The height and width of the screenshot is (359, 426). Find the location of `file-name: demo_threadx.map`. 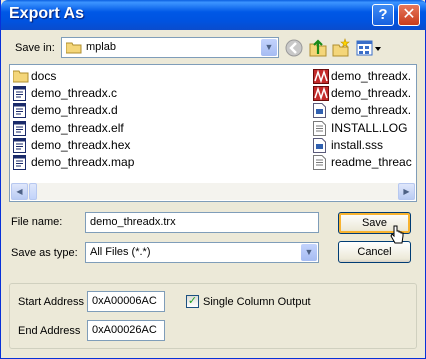

file-name: demo_threadx.map is located at coordinates (83, 162).